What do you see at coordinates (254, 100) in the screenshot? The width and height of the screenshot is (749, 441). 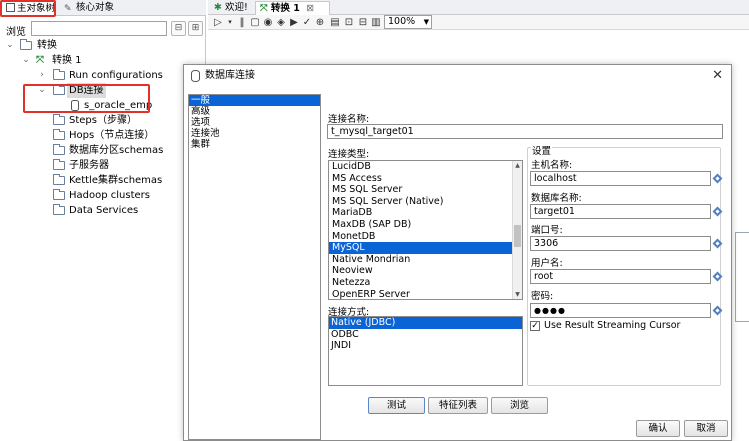 I see `category-general: 一般` at bounding box center [254, 100].